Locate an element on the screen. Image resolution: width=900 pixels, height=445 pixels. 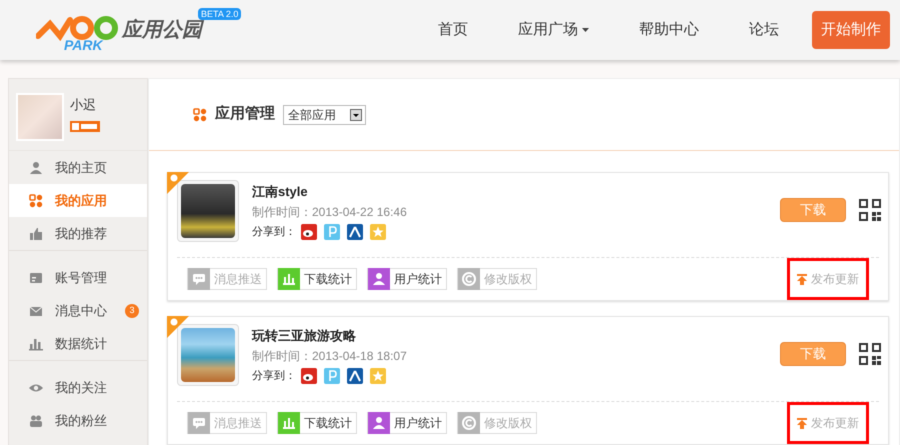
avatar-image is located at coordinates (40, 117).